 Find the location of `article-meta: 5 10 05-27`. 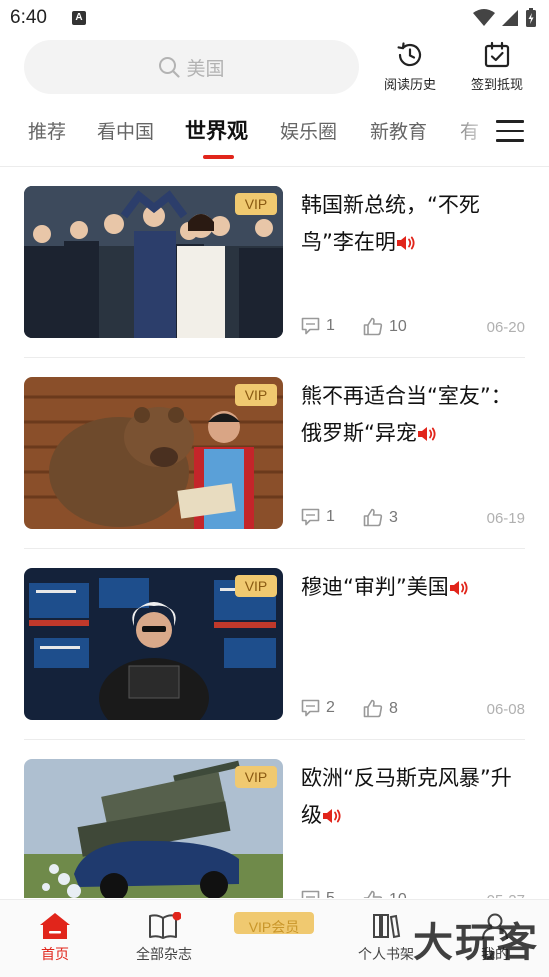

article-meta: 5 10 05-27 is located at coordinates (413, 894).